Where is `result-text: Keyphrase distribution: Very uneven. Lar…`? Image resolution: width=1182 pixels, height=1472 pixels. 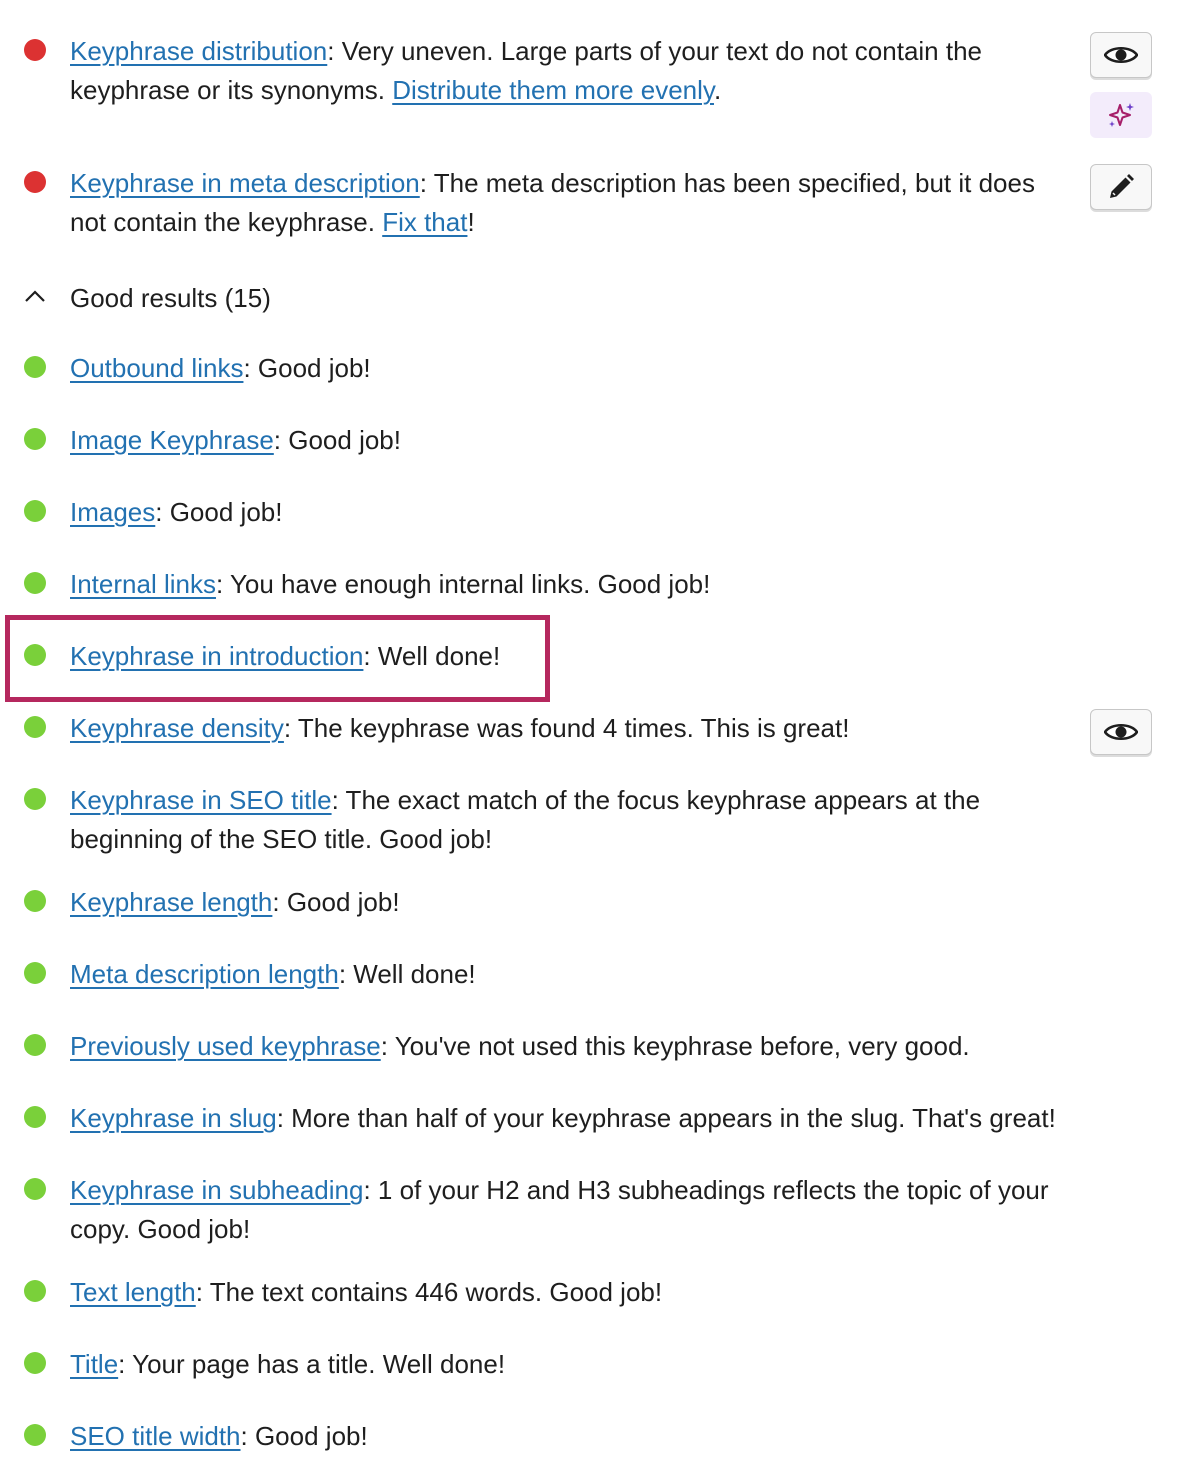
result-text: Keyphrase distribution: Very uneven. Lar… is located at coordinates (526, 70).